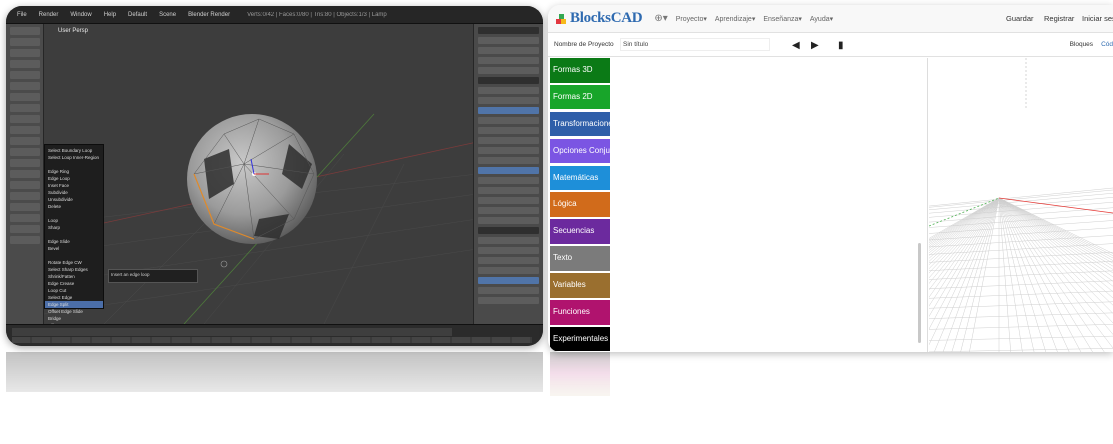  Describe the element at coordinates (919, 293) in the screenshot. I see `workspace-scrollbar` at that location.